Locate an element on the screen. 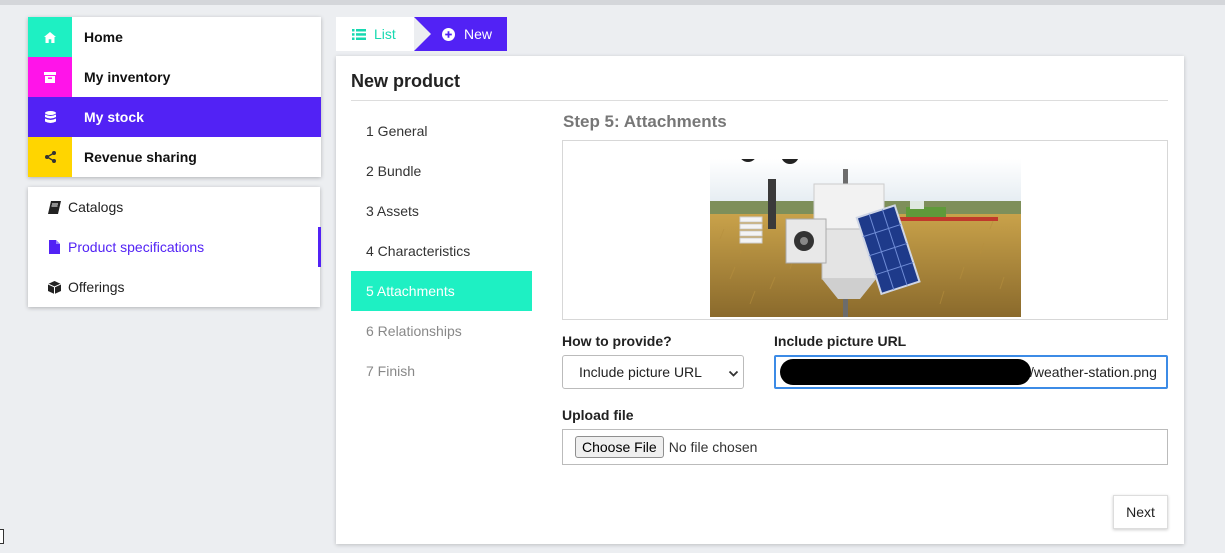 The height and width of the screenshot is (553, 1225). file-icon is located at coordinates (54, 247).